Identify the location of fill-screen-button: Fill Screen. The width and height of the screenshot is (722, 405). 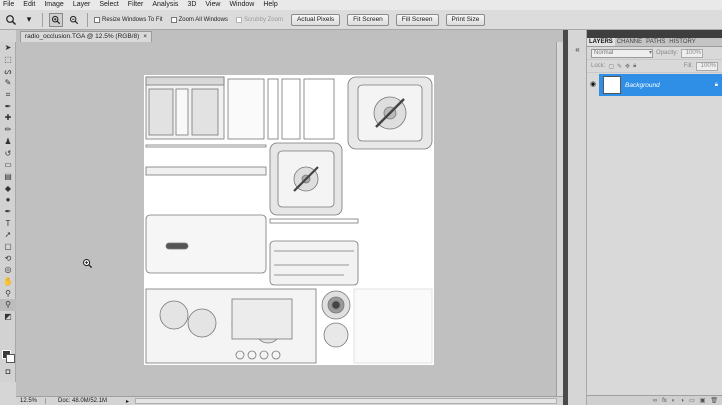
(417, 19).